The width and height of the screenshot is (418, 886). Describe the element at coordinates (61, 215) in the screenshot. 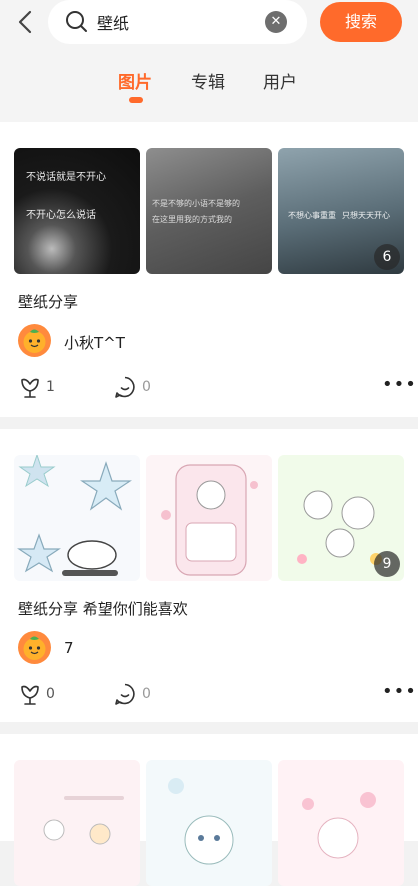

I see `thumbnail-text: 不开心怎么说话` at that location.